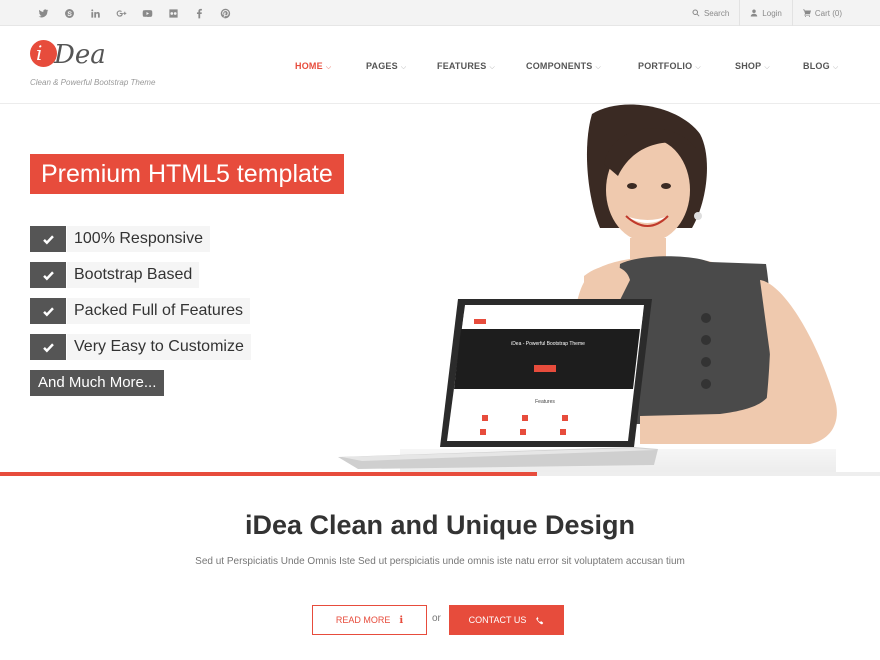 The width and height of the screenshot is (880, 660). What do you see at coordinates (309, 66) in the screenshot?
I see `nav-label: HOME` at bounding box center [309, 66].